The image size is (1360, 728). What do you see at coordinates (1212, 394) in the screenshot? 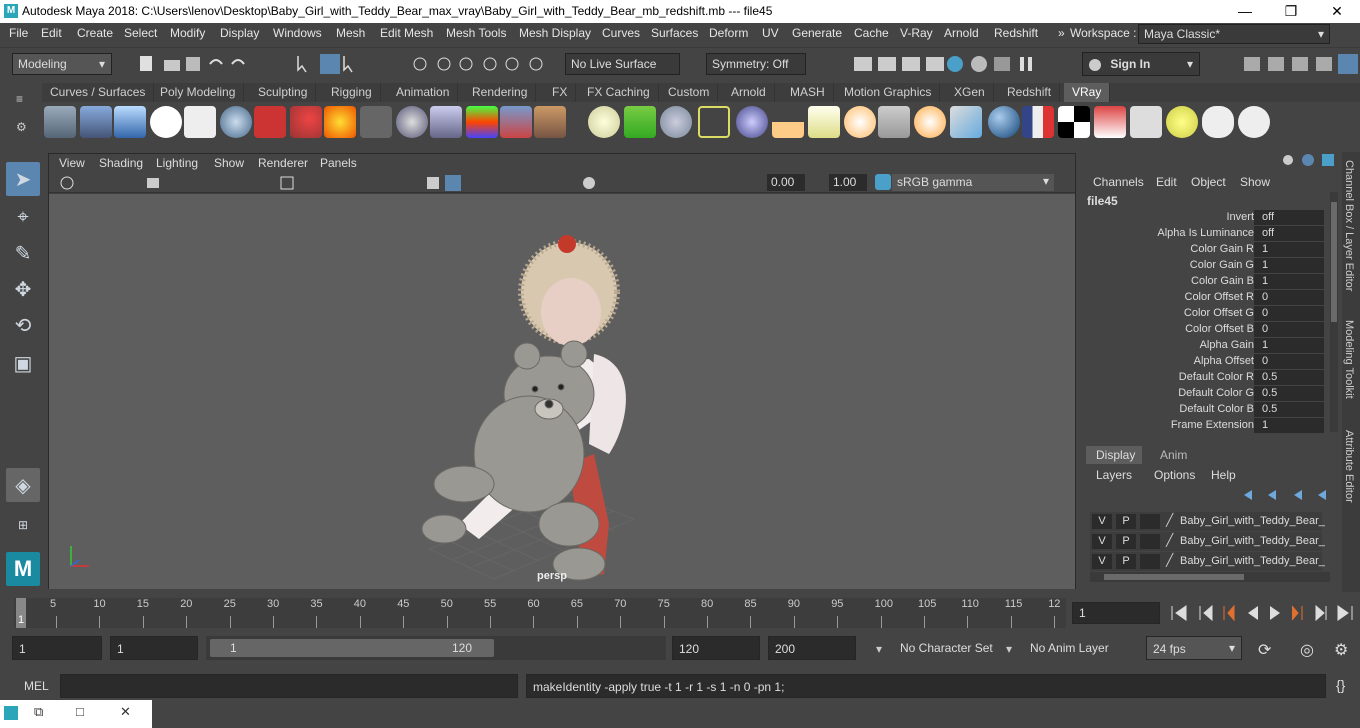
I see `attr-row: Default Color G 0.5` at bounding box center [1212, 394].